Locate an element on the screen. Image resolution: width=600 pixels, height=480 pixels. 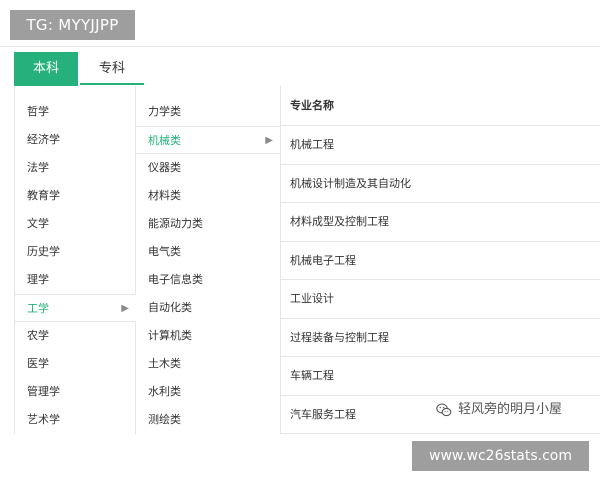
discipline-item-selected: 工学 ▶ is located at coordinates (75, 308).